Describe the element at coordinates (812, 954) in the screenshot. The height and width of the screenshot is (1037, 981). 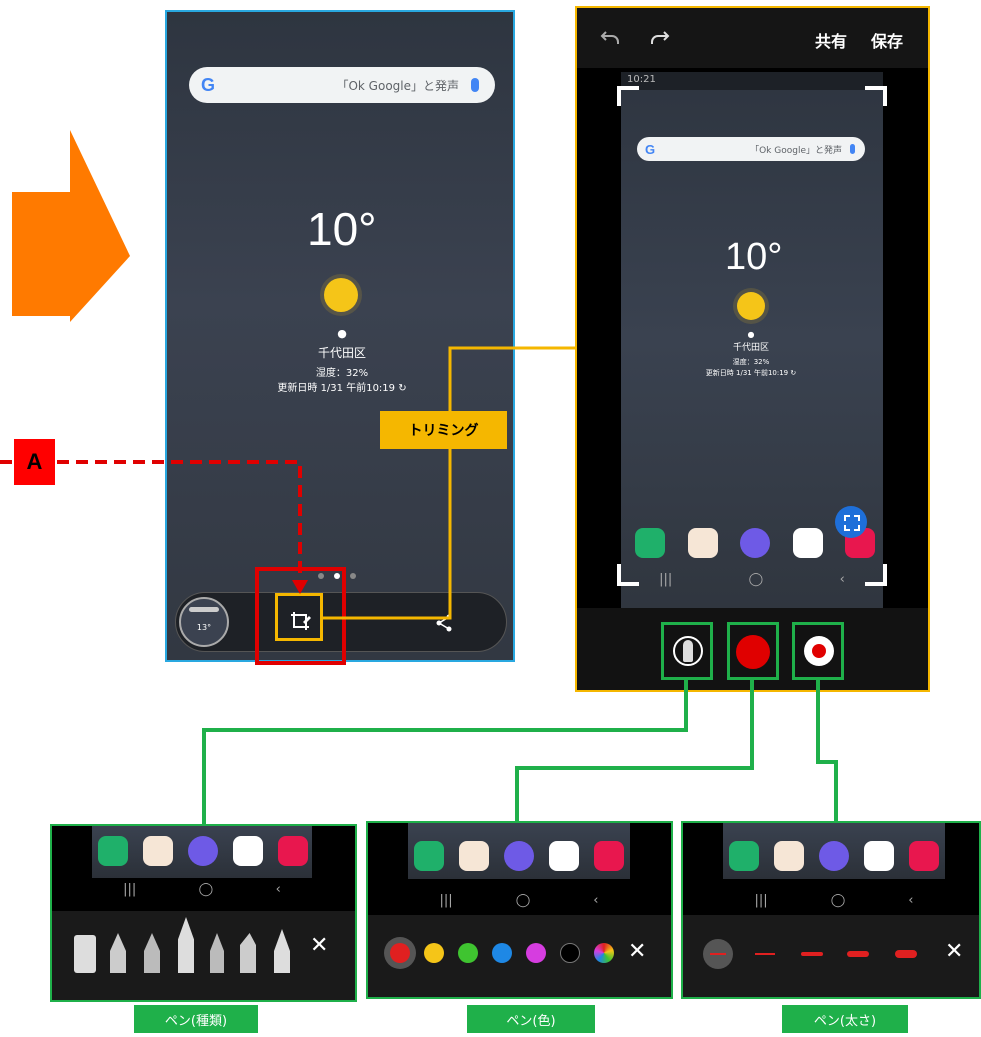
I see `size-m` at that location.